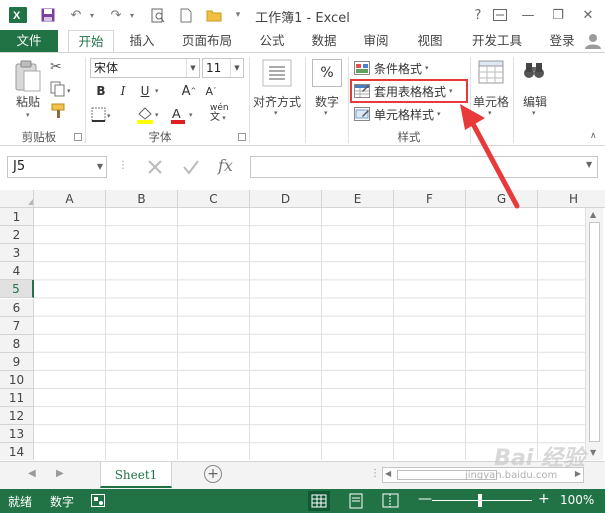  What do you see at coordinates (534, 113) in the screenshot?
I see `editing-dropdown-icon: ▾` at bounding box center [534, 113].